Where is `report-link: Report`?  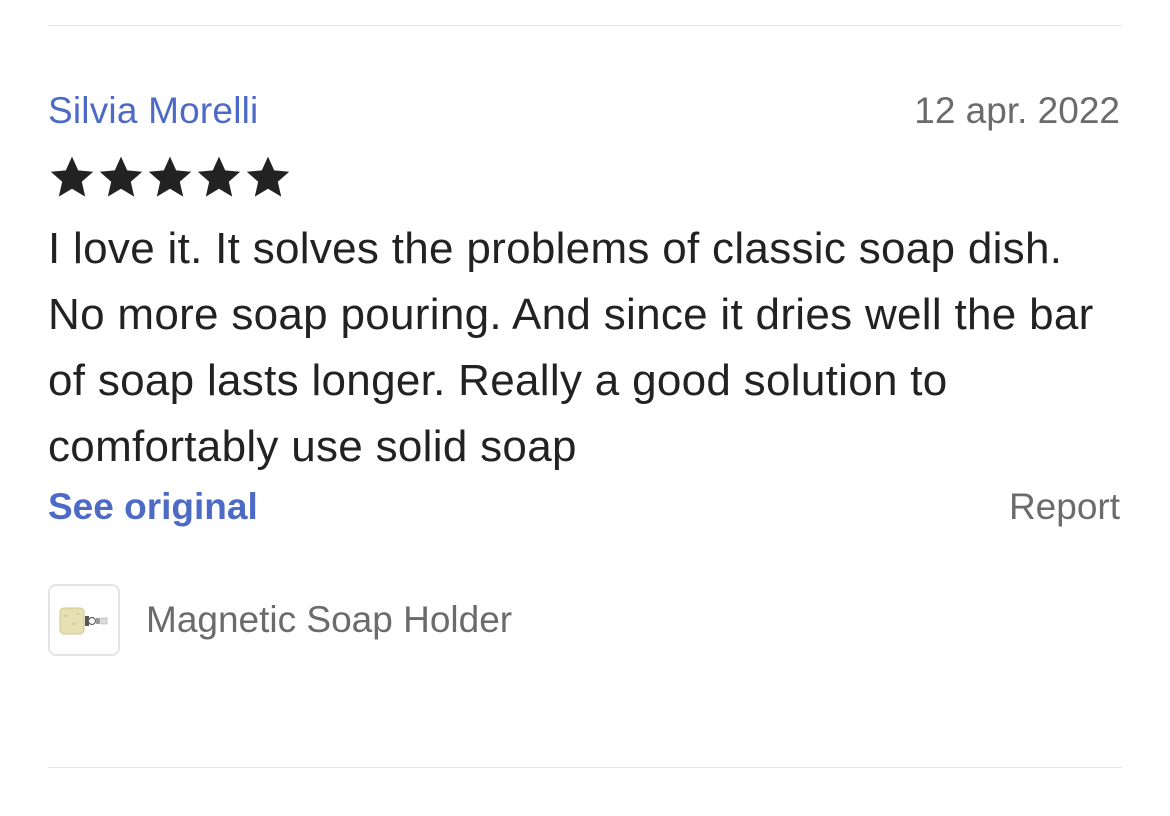
report-link: Report is located at coordinates (1064, 507).